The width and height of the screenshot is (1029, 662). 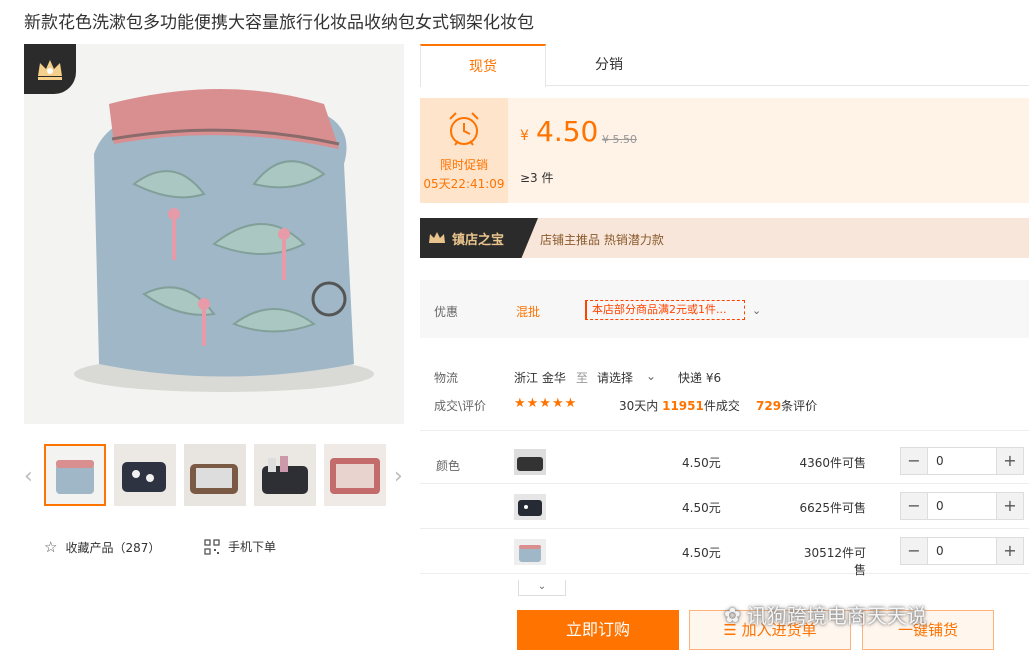 I want to click on favorite-button: ☆ 收藏产品（287）, so click(x=102, y=547).